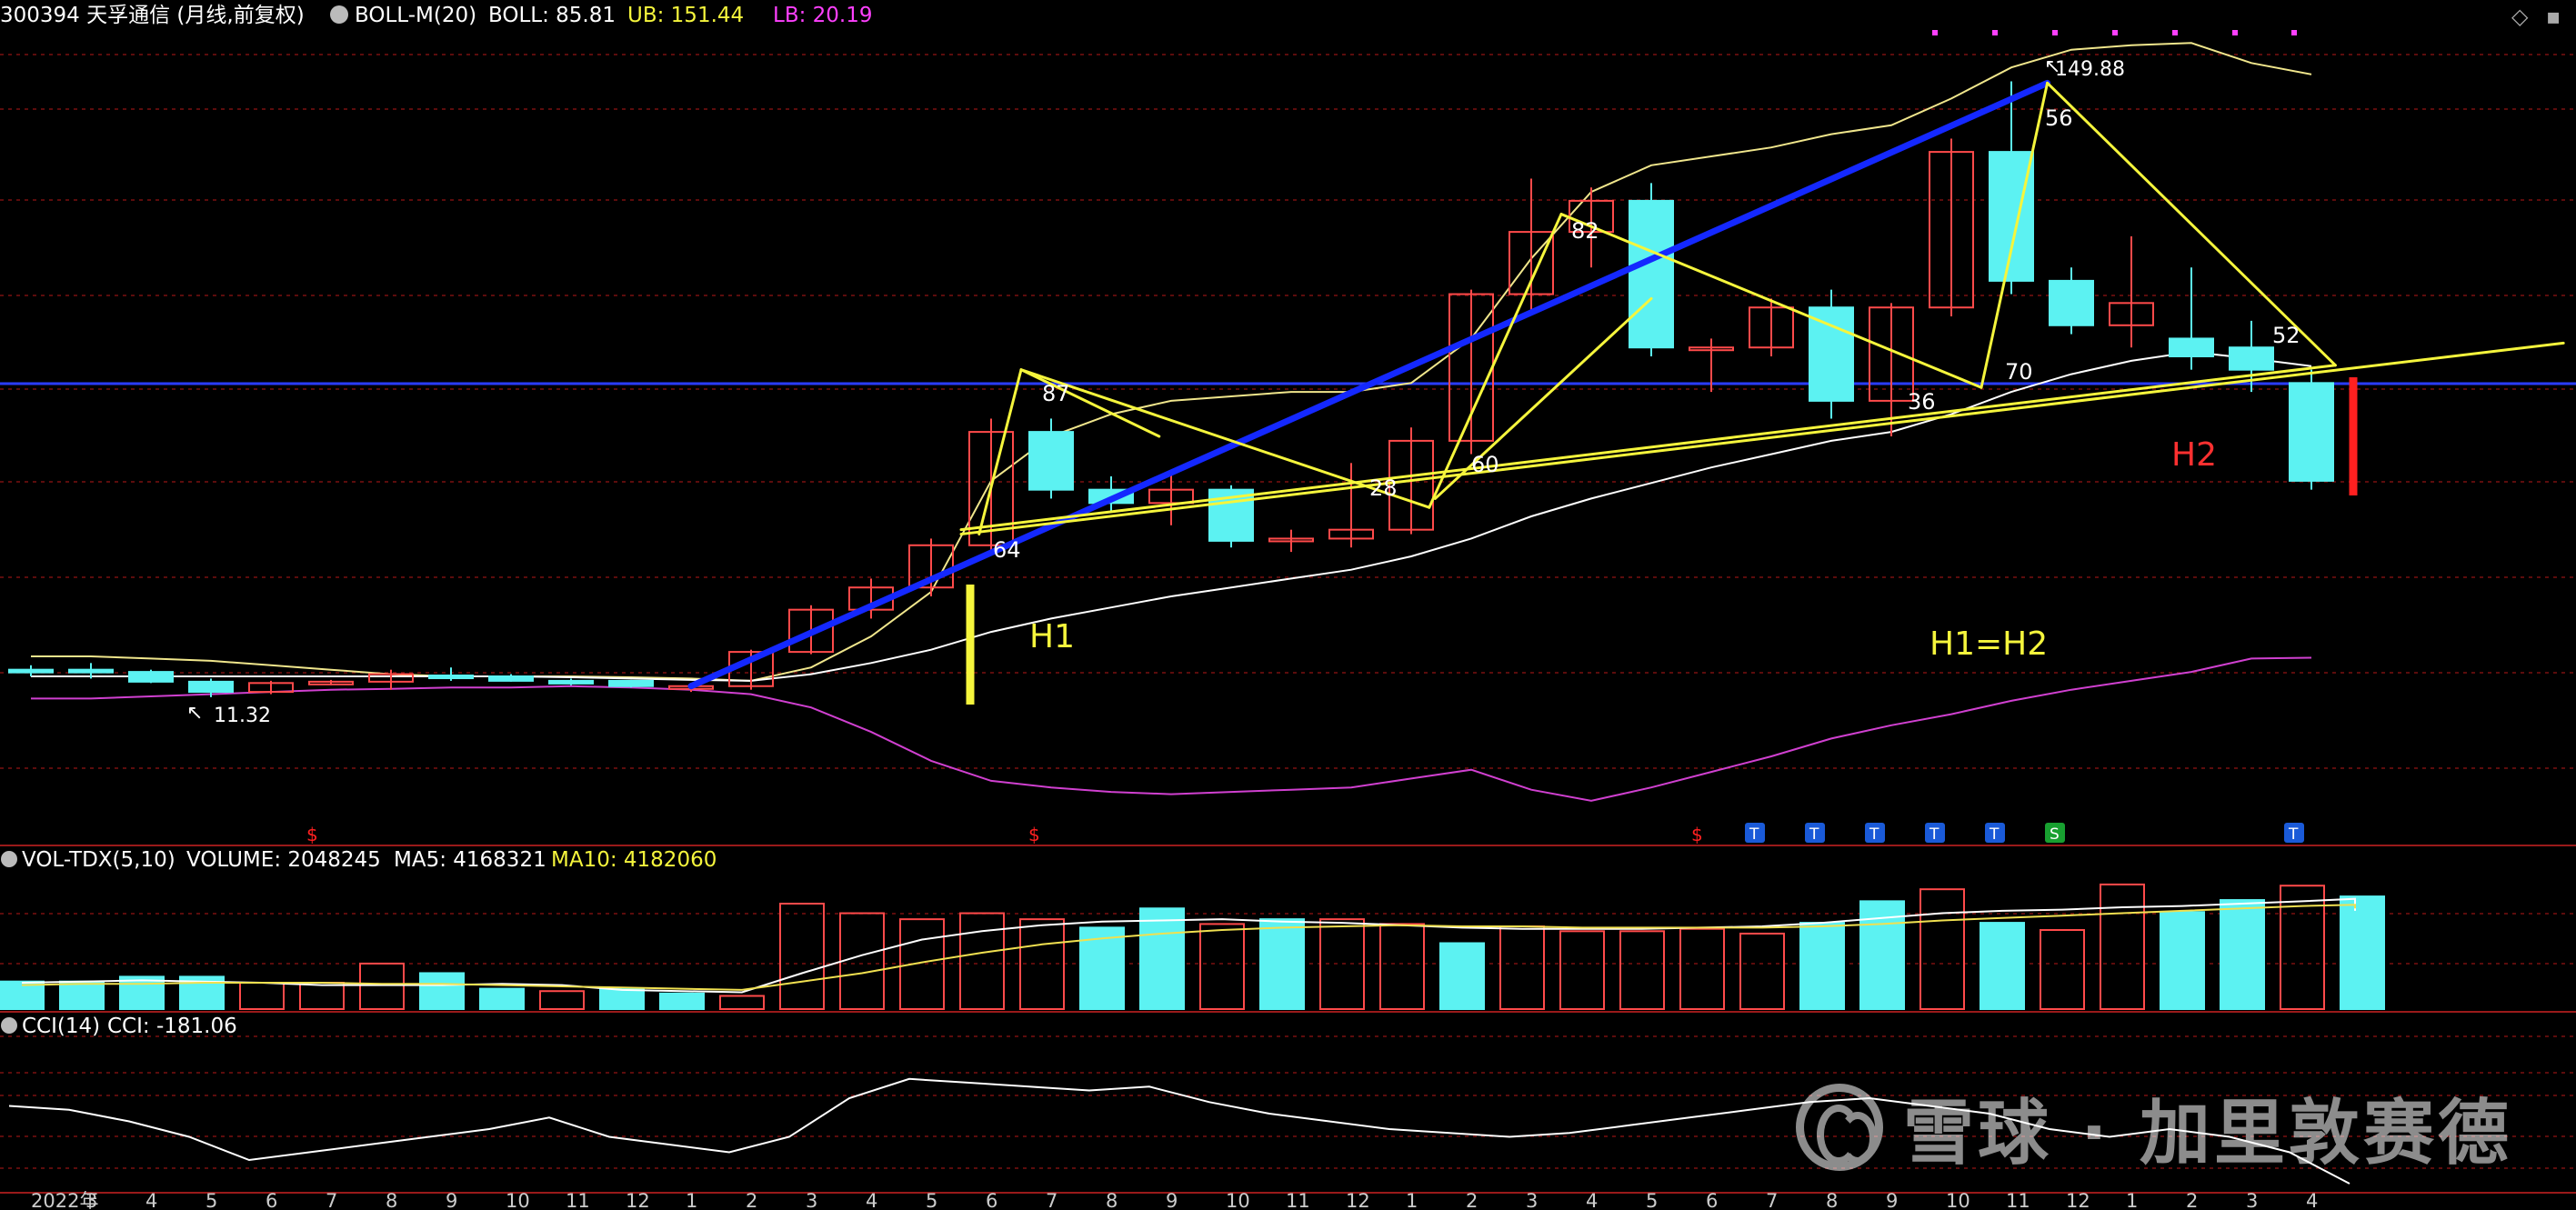 This screenshot has height=1210, width=2576. Describe the element at coordinates (1007, 550) in the screenshot. I see `angle-label: 64` at that location.